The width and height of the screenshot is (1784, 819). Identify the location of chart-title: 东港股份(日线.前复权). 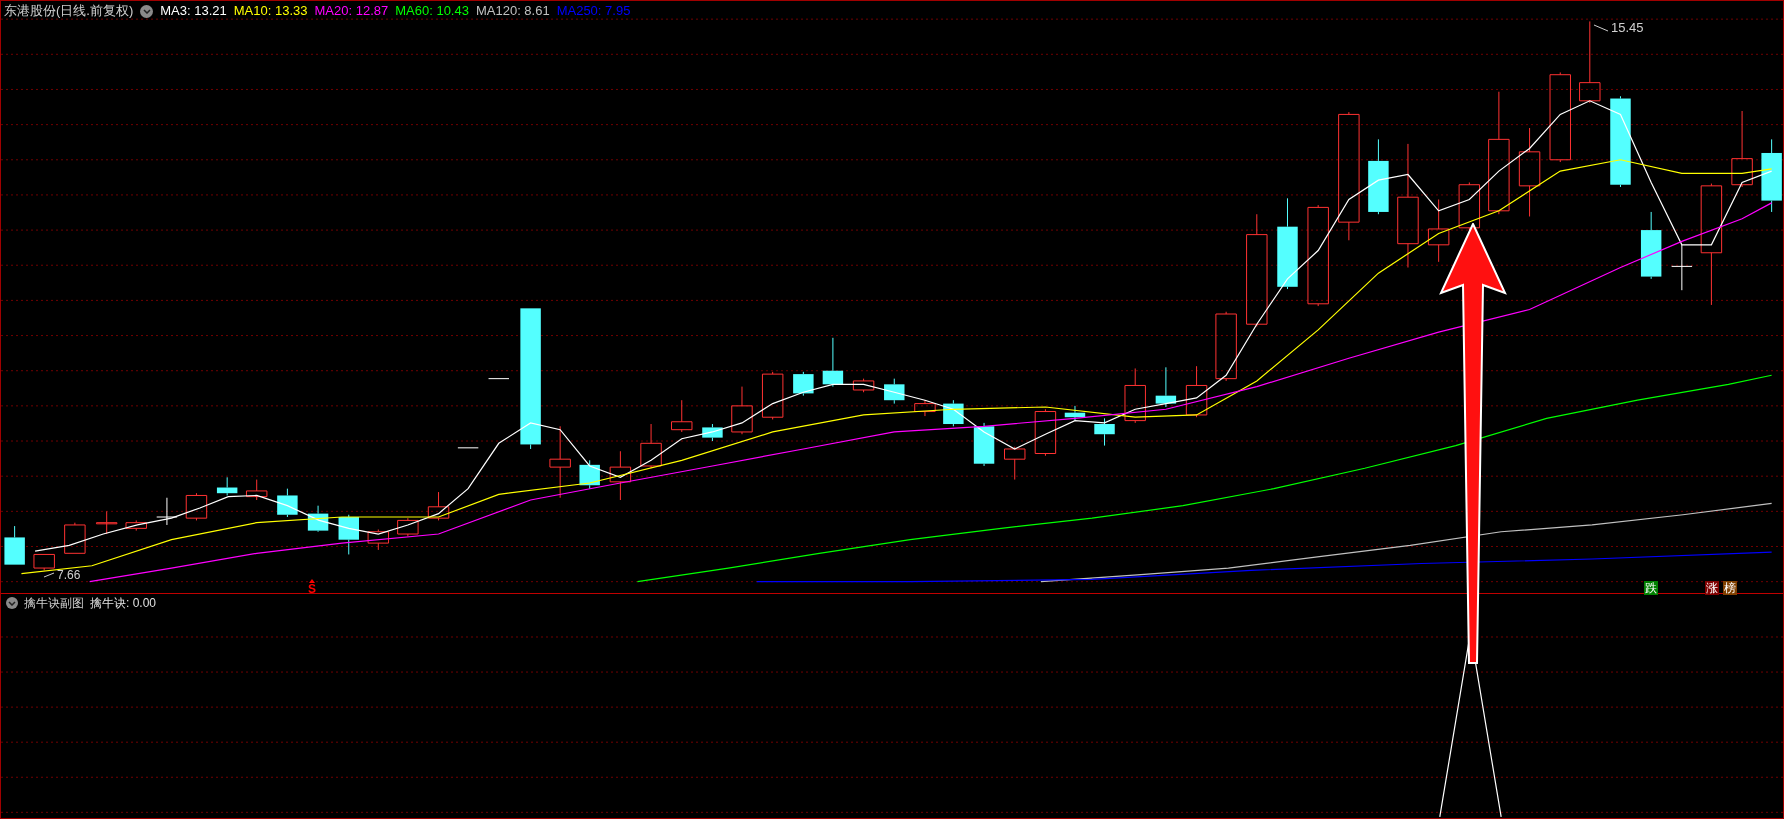
(69, 11).